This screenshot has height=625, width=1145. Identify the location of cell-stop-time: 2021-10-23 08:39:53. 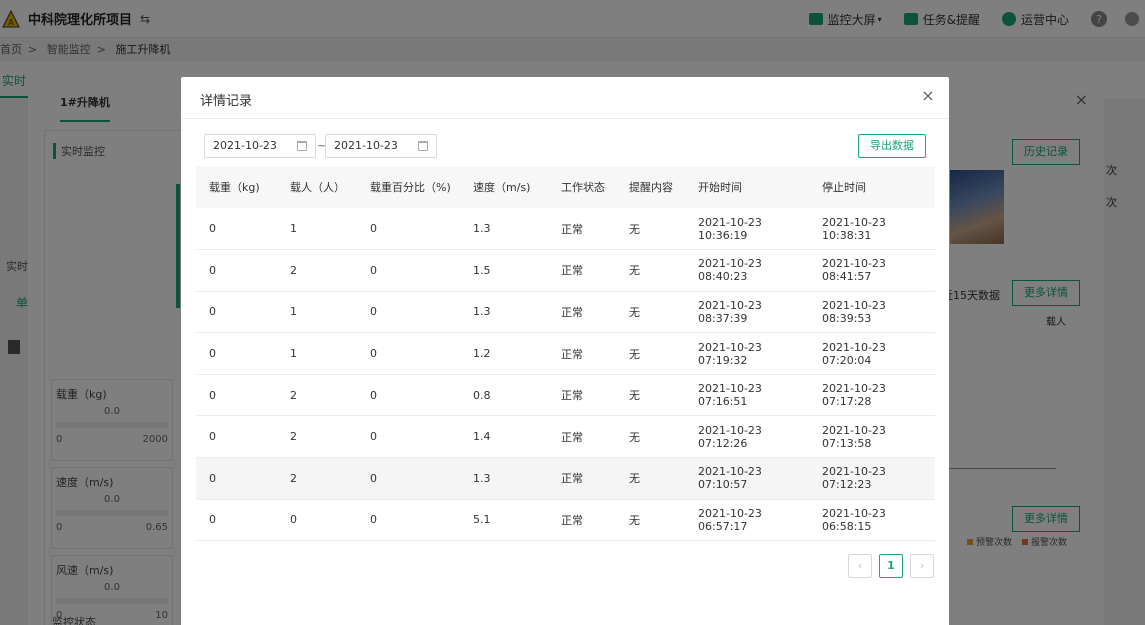
(872, 312).